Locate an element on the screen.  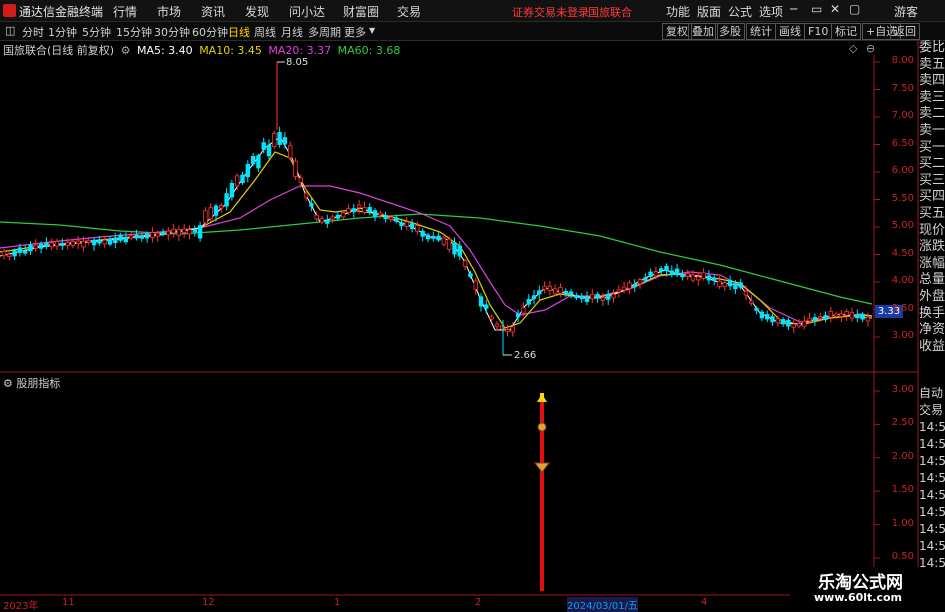
indicator-coin-icon is located at coordinates (542, 427).